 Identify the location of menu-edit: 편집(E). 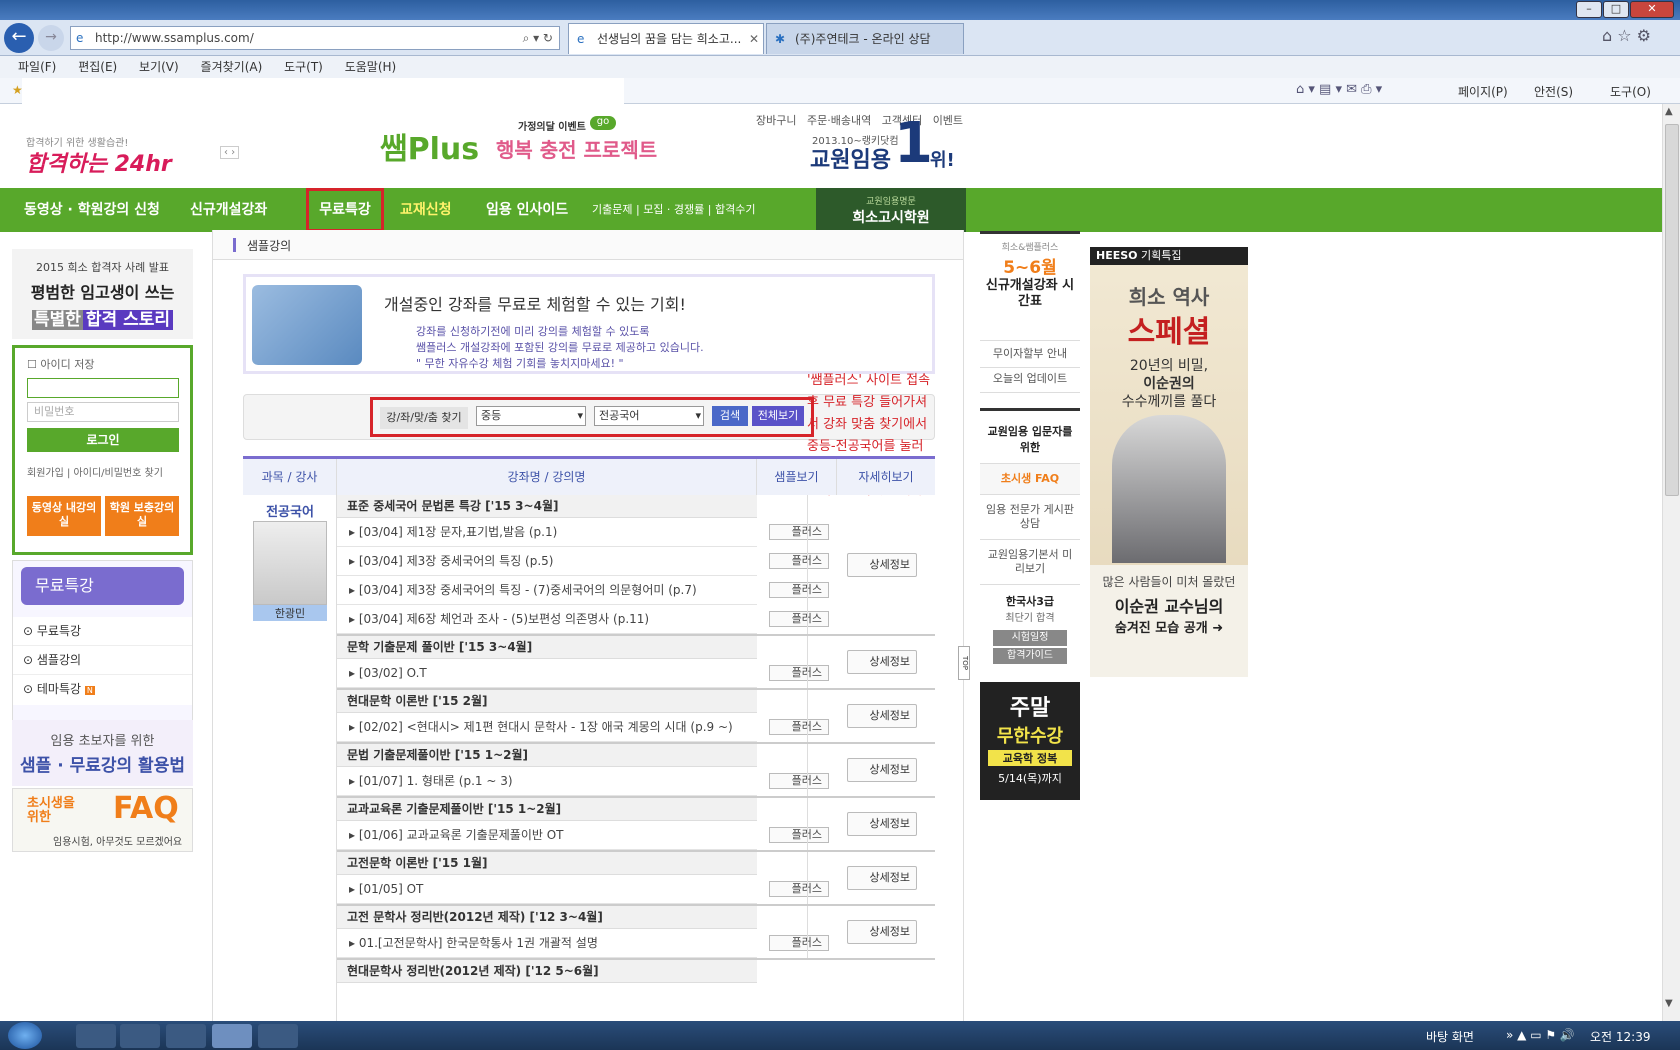
(97, 67).